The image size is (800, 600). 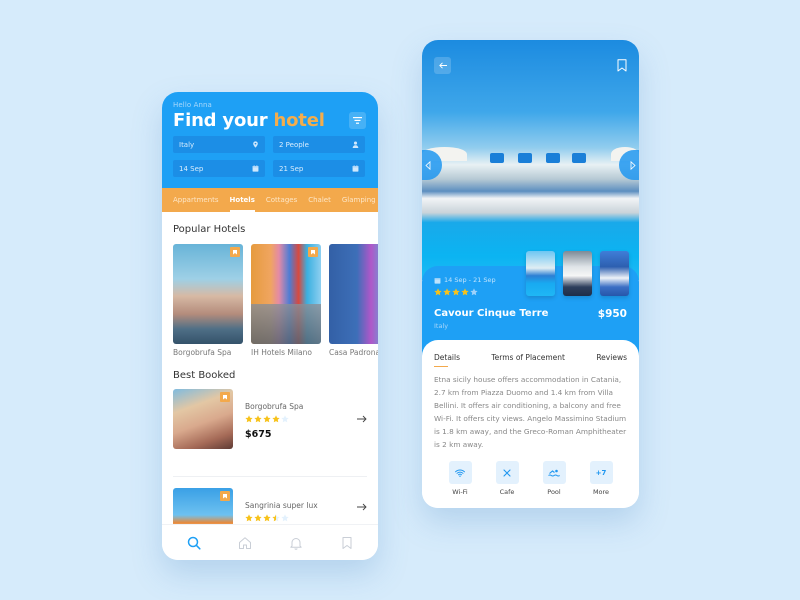 I want to click on hotel-price: $675, so click(x=258, y=434).